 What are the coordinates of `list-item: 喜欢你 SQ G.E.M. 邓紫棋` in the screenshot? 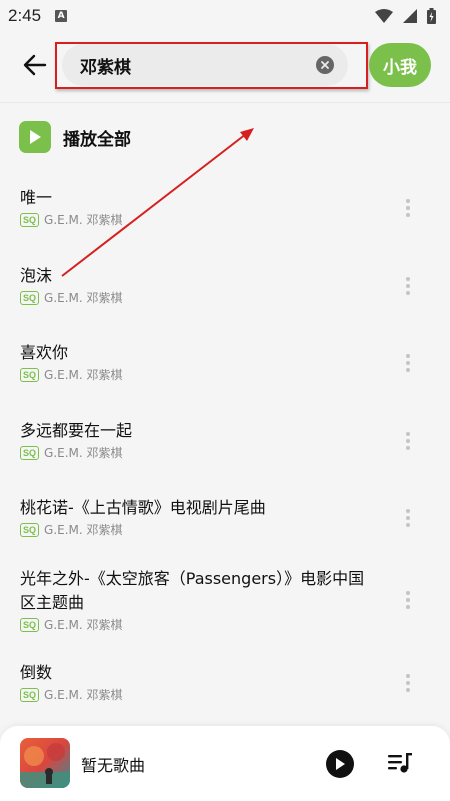 It's located at (225, 362).